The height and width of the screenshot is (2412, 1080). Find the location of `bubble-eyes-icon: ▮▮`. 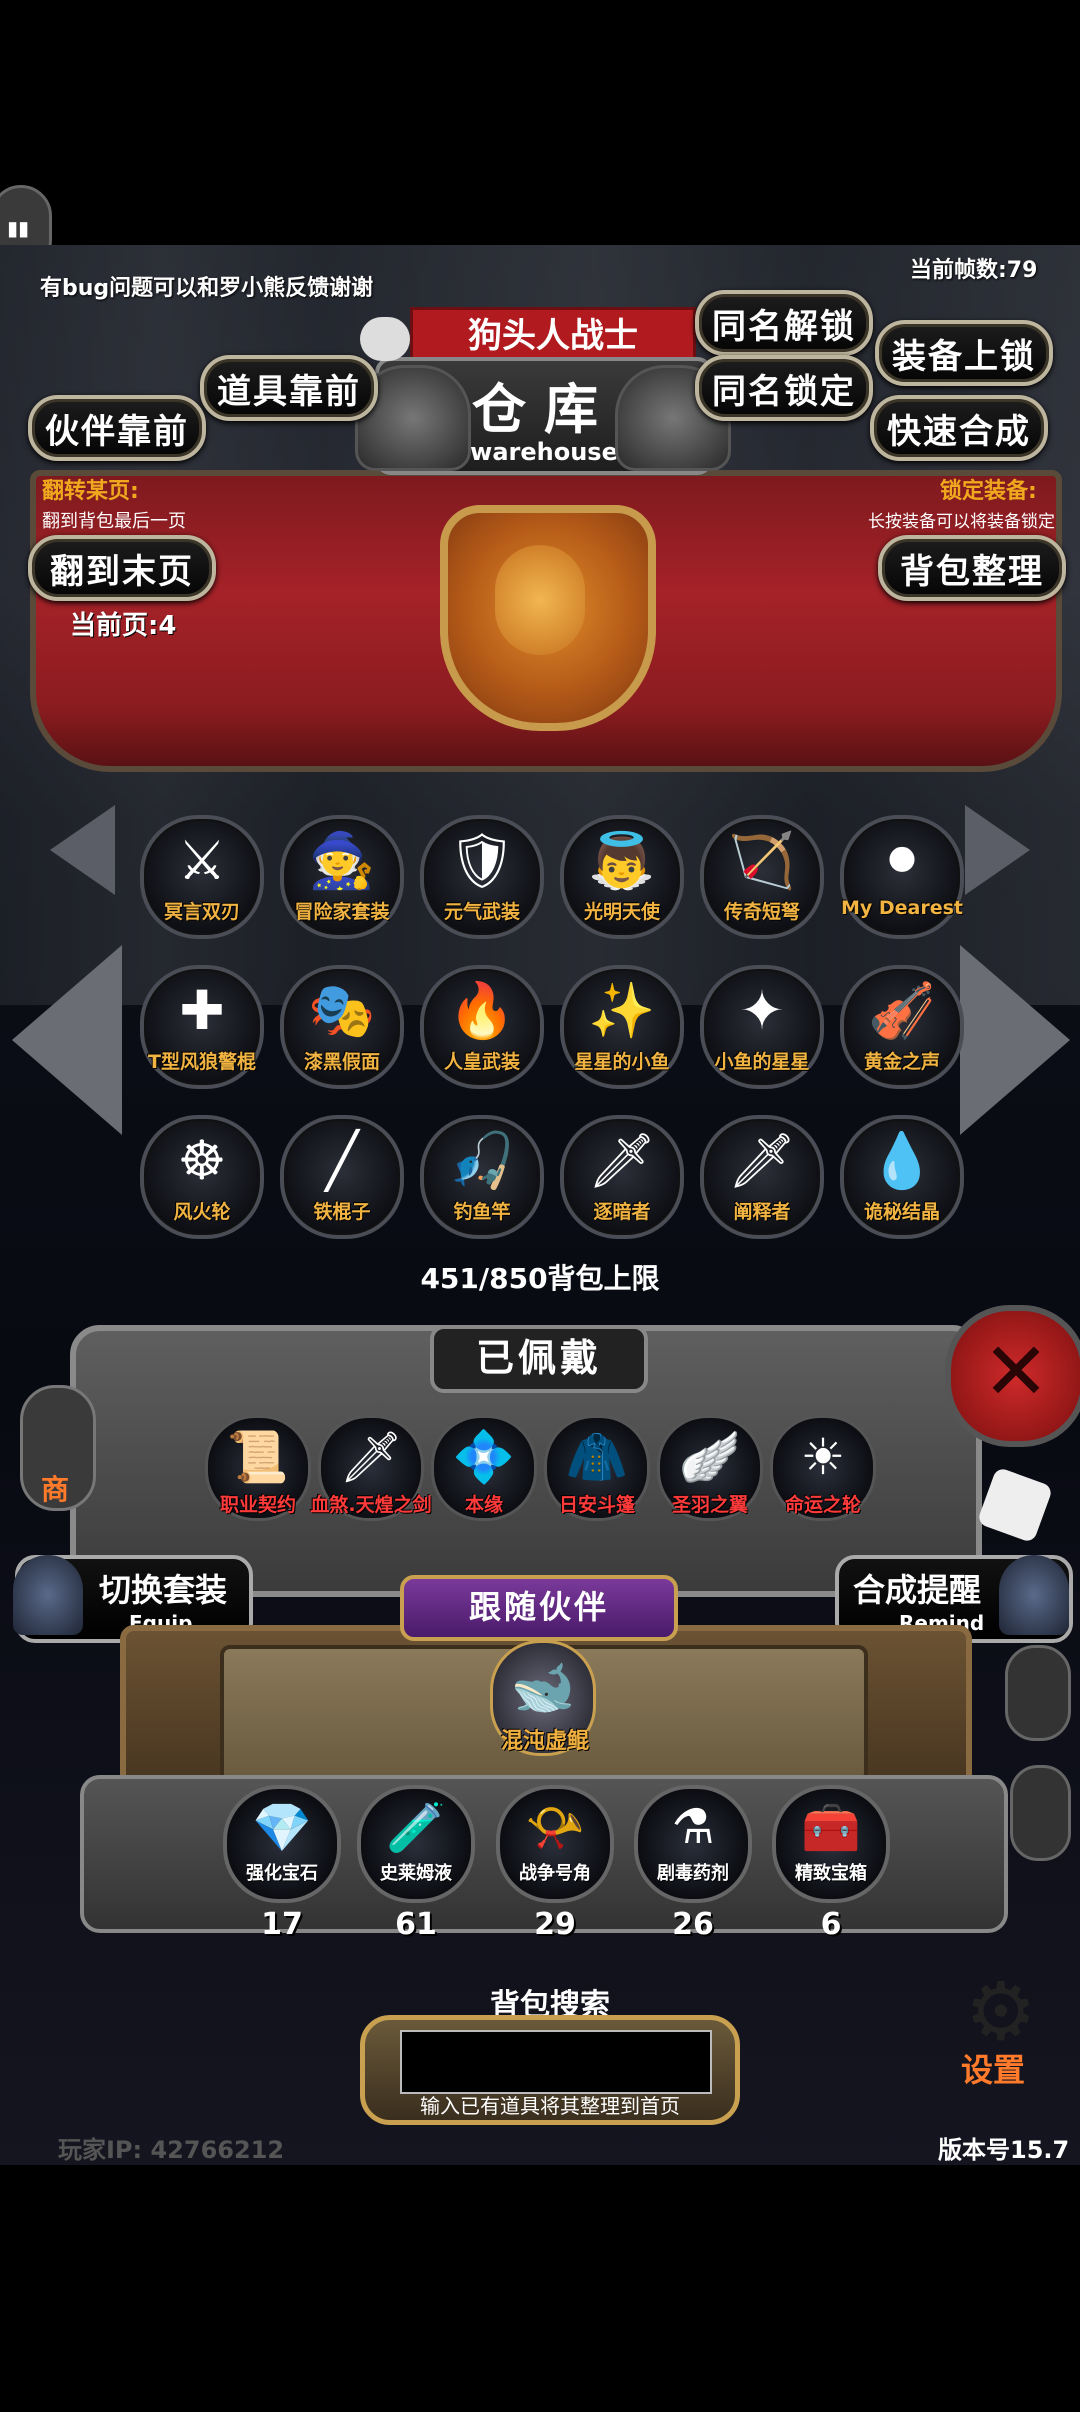

bubble-eyes-icon: ▮▮ is located at coordinates (18, 228).